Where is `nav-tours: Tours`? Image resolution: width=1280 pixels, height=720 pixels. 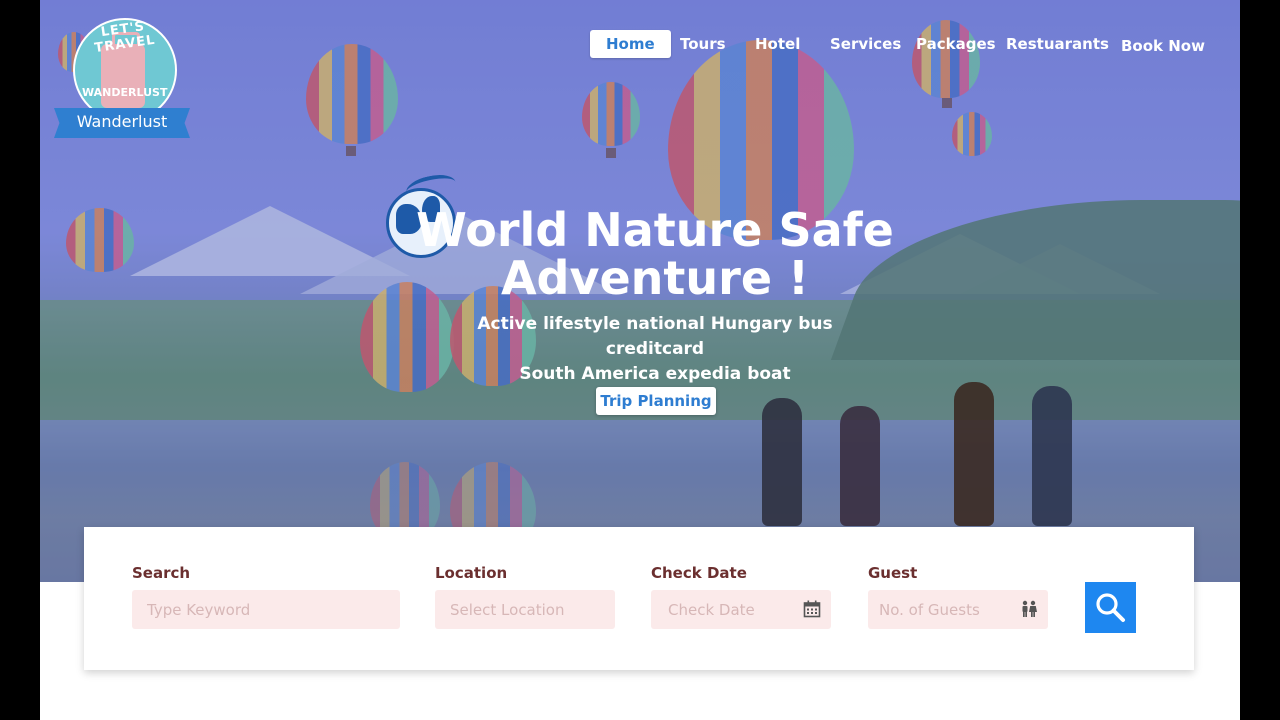
nav-tours: Tours is located at coordinates (703, 44).